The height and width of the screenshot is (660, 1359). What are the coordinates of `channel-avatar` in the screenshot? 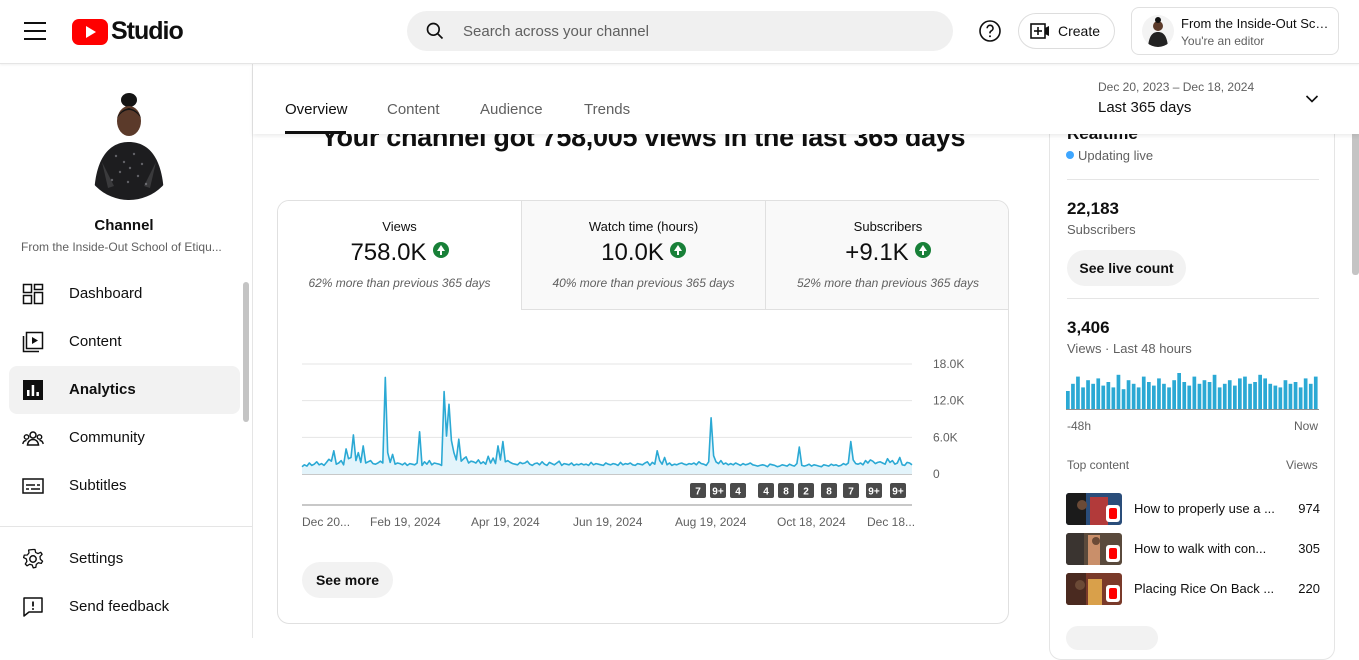 It's located at (129, 145).